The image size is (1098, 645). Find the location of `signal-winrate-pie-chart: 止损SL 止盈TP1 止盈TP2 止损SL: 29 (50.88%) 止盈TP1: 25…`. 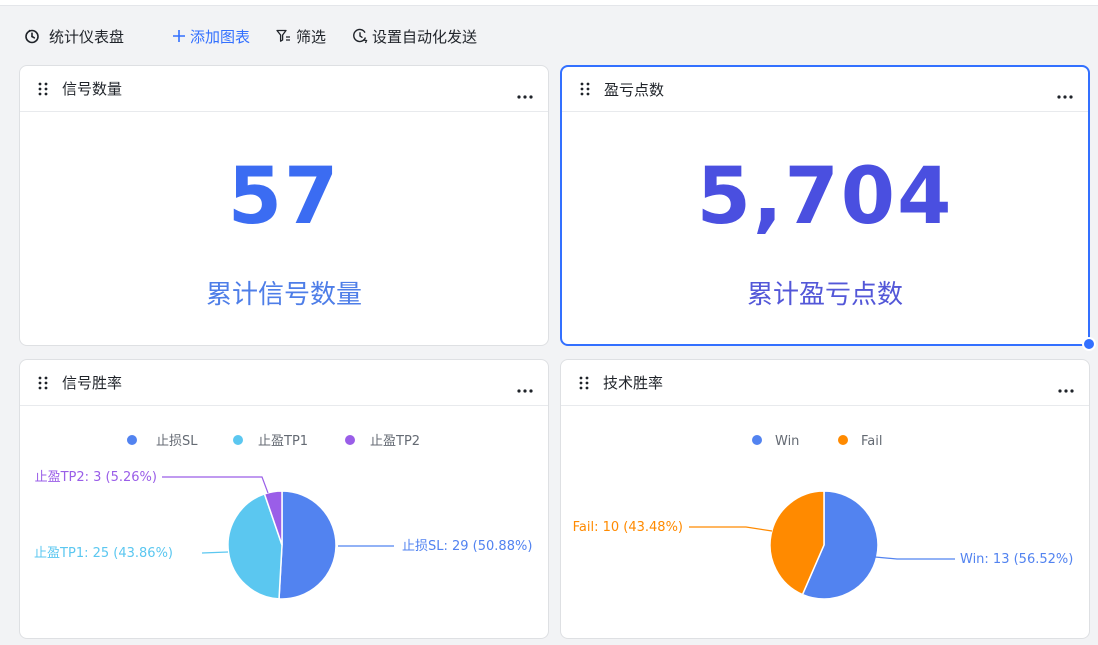

signal-winrate-pie-chart: 止损SL 止盈TP1 止盈TP2 止损SL: 29 (50.88%) 止盈TP1: 25… is located at coordinates (283, 517).